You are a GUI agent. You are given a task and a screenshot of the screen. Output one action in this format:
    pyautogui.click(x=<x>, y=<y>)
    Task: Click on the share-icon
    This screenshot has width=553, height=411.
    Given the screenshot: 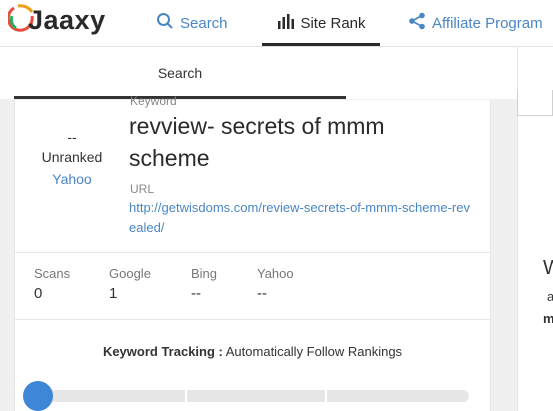 What is the action you would take?
    pyautogui.click(x=417, y=23)
    